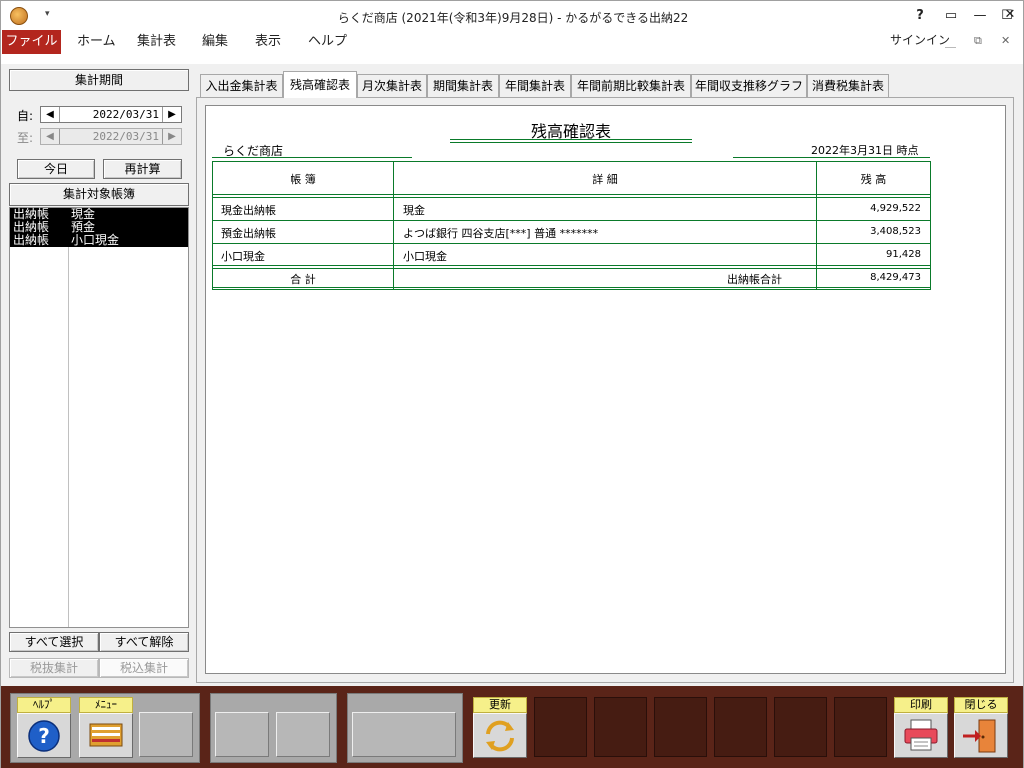 The width and height of the screenshot is (1024, 768). I want to click on menu-file: ファイル, so click(31, 42).